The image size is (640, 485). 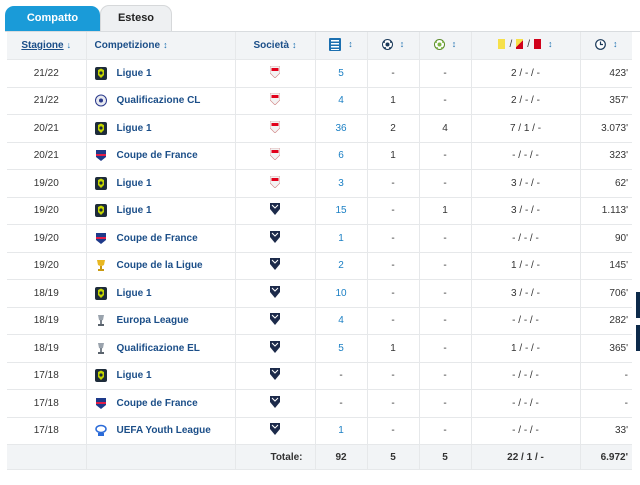 What do you see at coordinates (525, 128) in the screenshot?
I see `cards-cell: 7 / 1 / -` at bounding box center [525, 128].